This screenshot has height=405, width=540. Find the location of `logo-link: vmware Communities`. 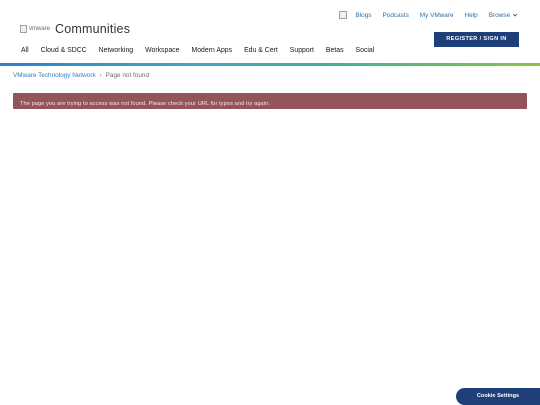

logo-link: vmware Communities is located at coordinates (75, 29).